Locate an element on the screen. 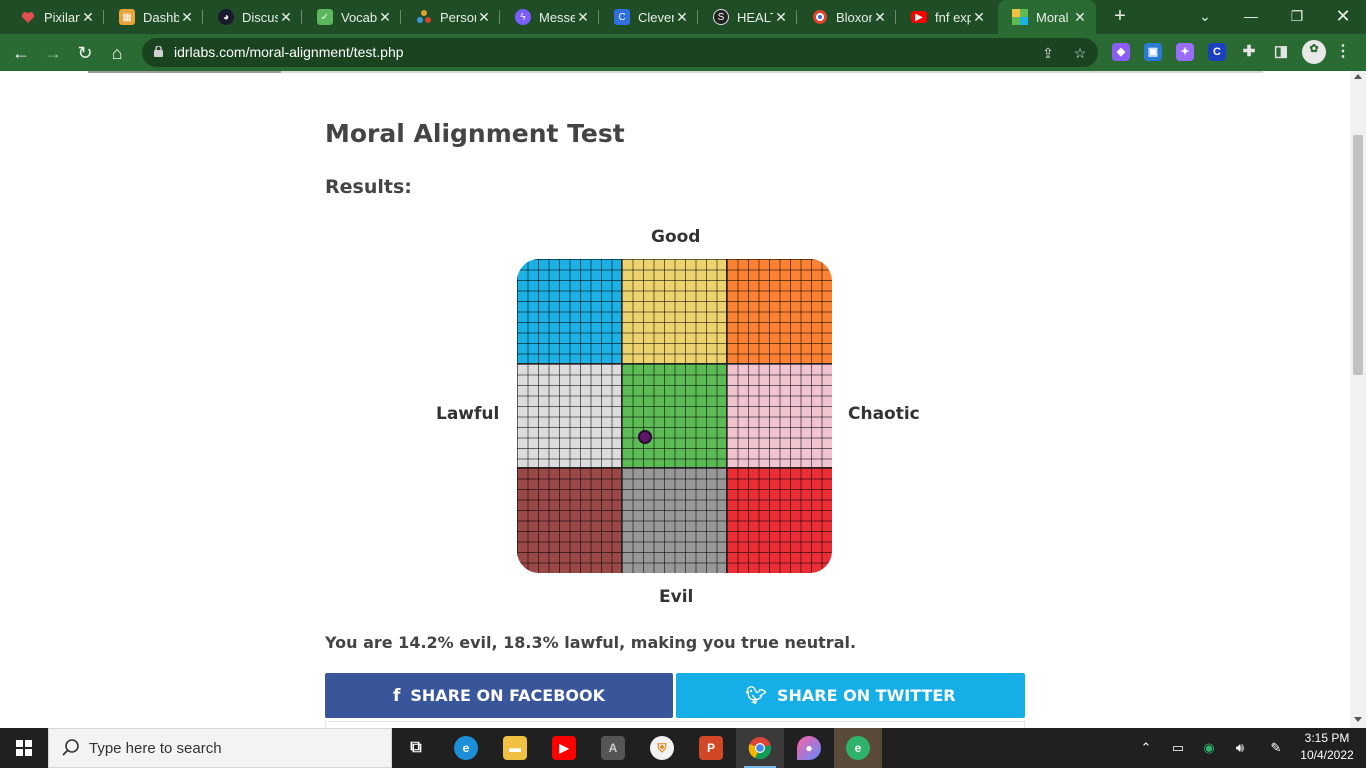 Image resolution: width=1366 pixels, height=768 pixels. clever-icon: C is located at coordinates (622, 17).